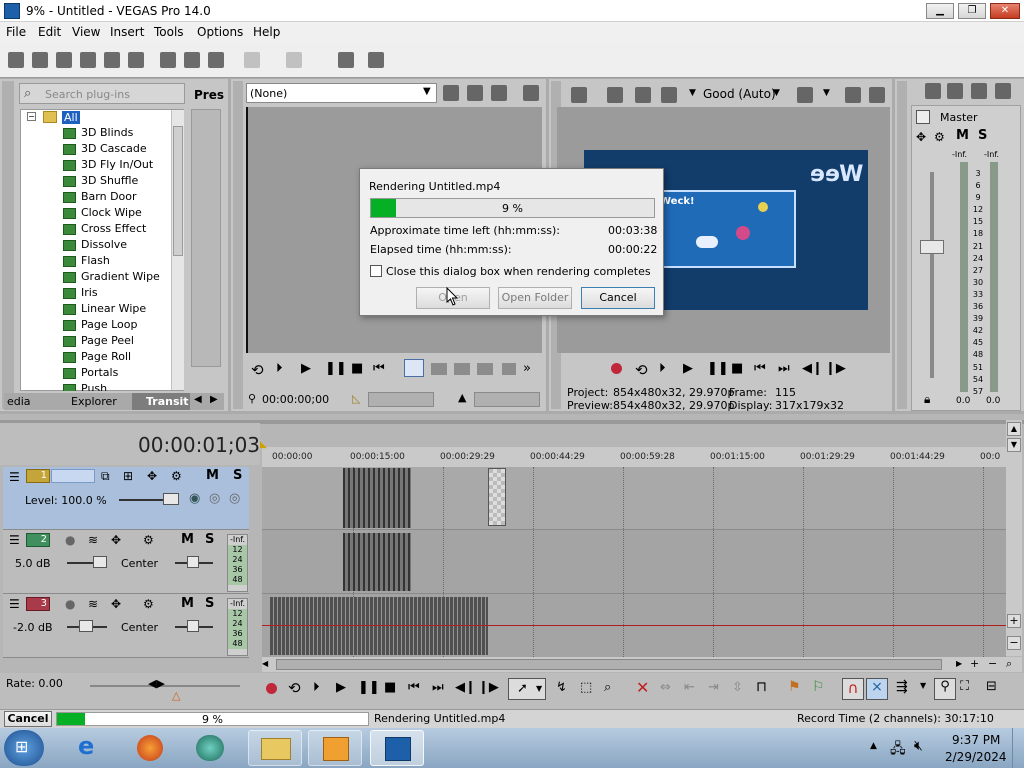  I want to click on trim-icon, so click(475, 93).